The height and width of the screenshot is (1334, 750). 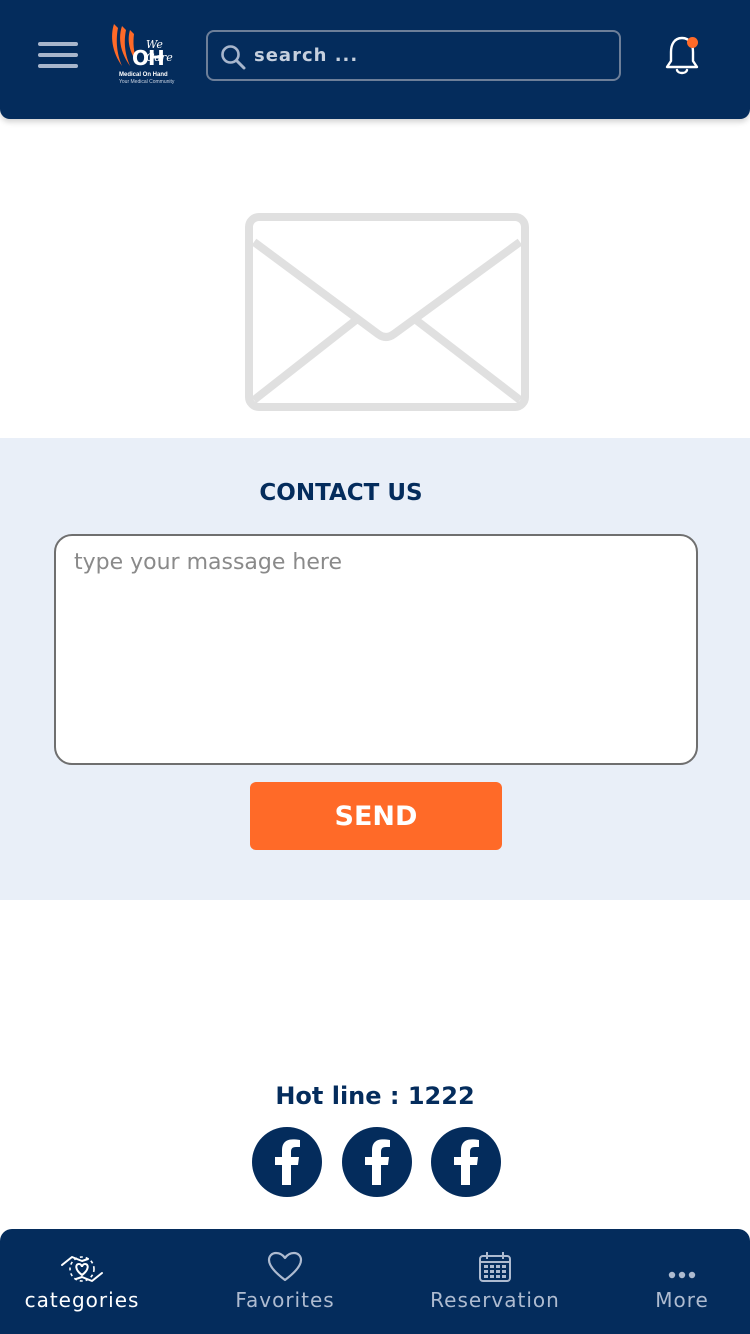 I want to click on message-box, so click(x=376, y=649).